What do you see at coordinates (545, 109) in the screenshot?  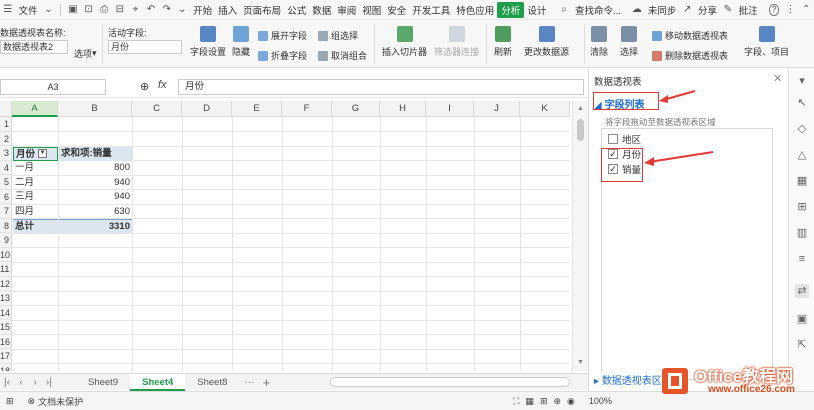 I see `column-header-k: K` at bounding box center [545, 109].